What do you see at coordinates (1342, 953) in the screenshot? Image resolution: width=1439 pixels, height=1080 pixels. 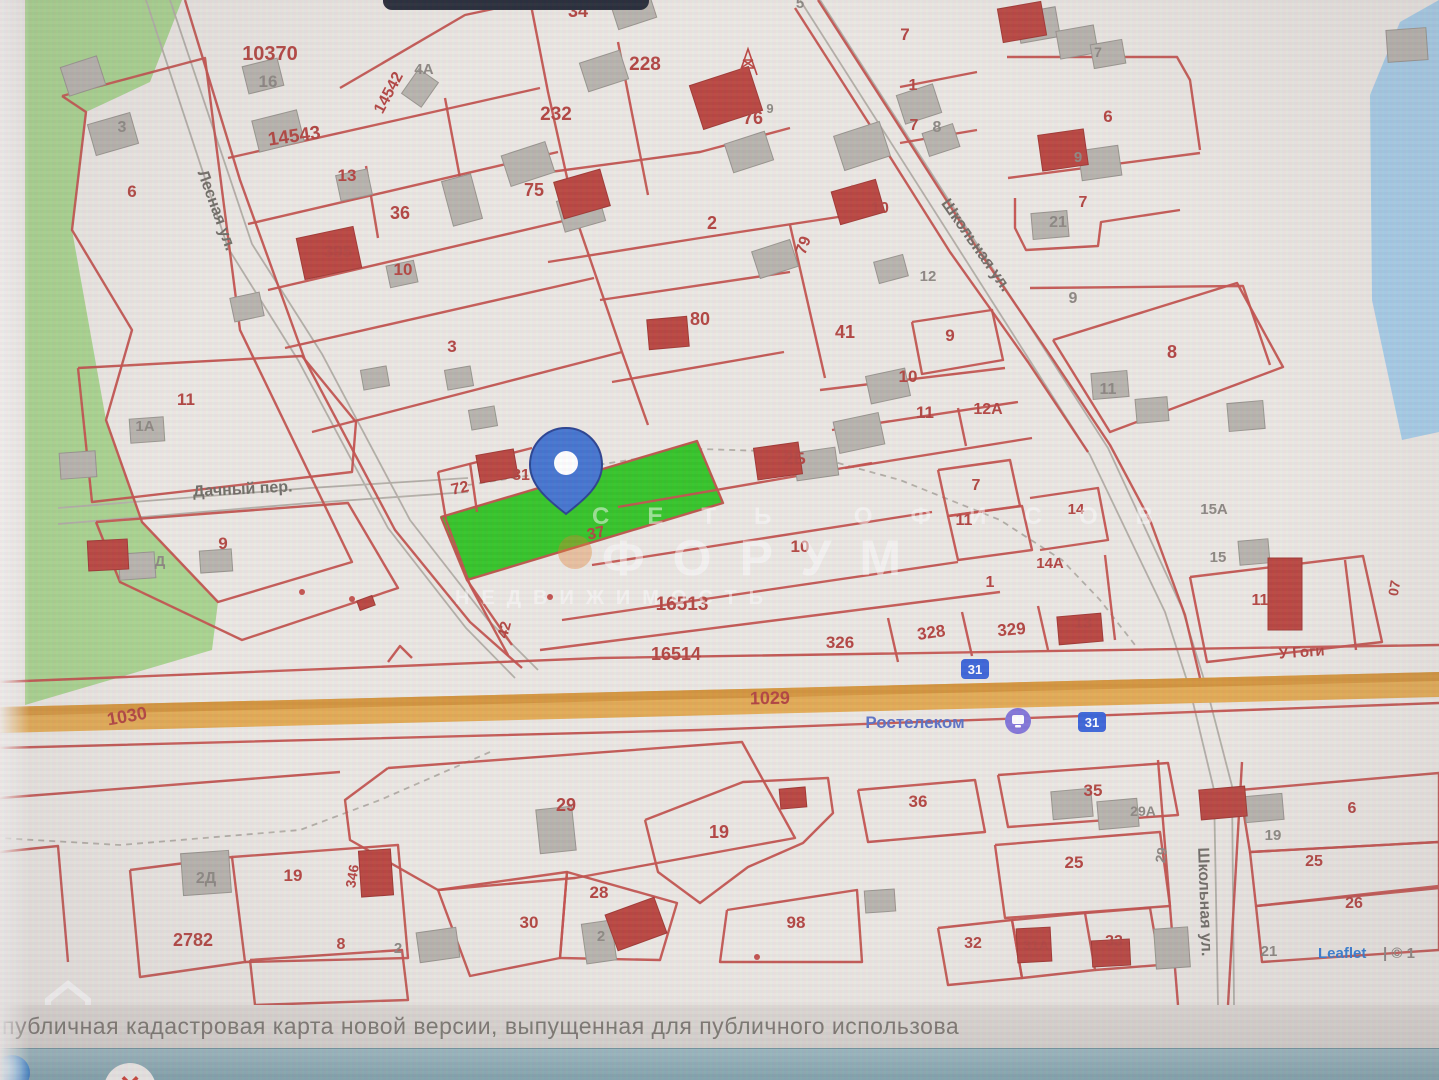 I see `leaflet-link: Leaflet` at bounding box center [1342, 953].